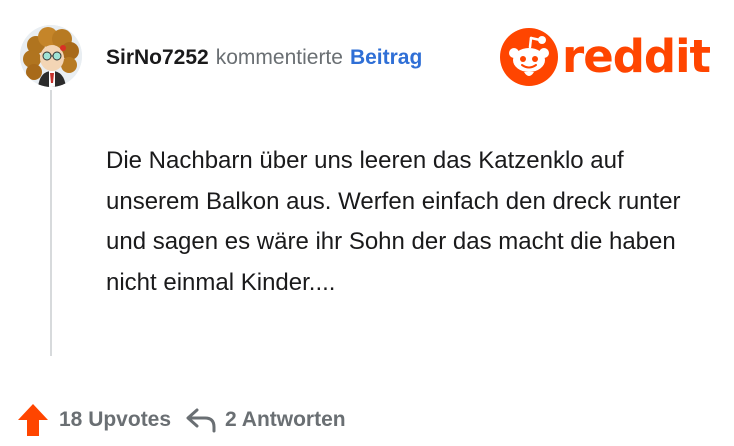  Describe the element at coordinates (201, 420) in the screenshot. I see `reply-arrow-icon` at that location.